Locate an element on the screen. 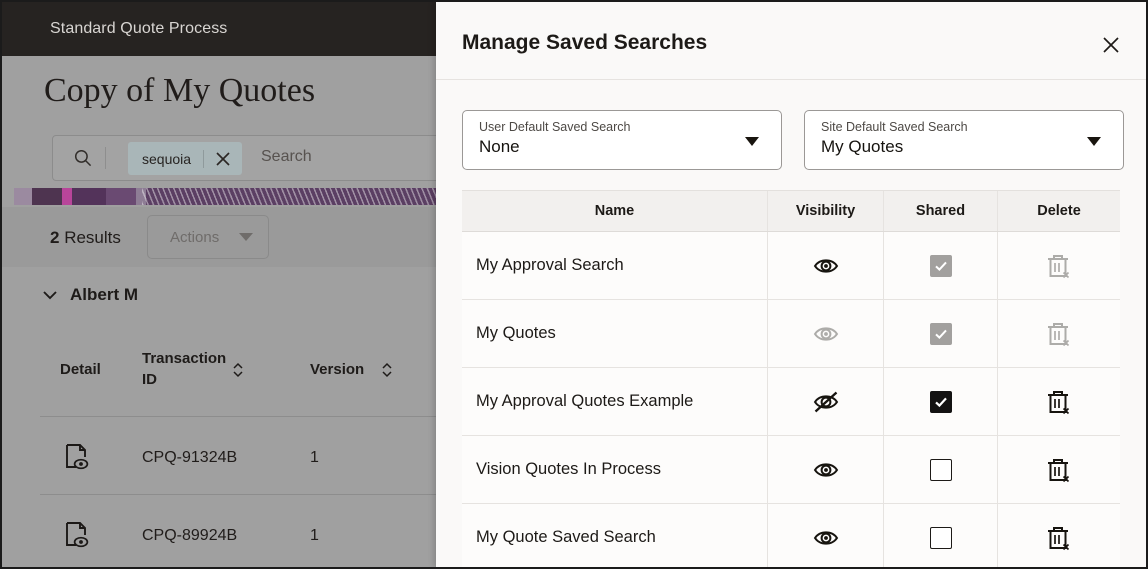 This screenshot has width=1148, height=569. actions-button-label: Actions is located at coordinates (195, 237).